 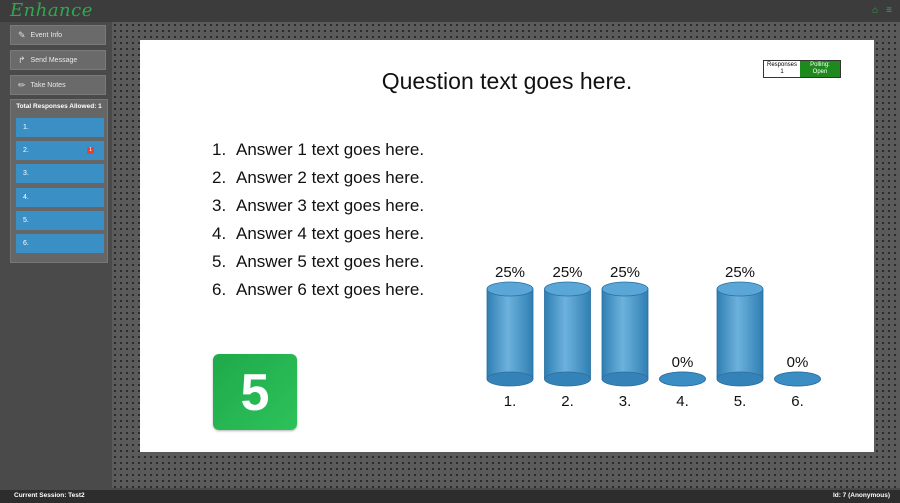 What do you see at coordinates (59, 106) in the screenshot?
I see `responses-allowed-title: Total Responses Allowed: 1` at bounding box center [59, 106].